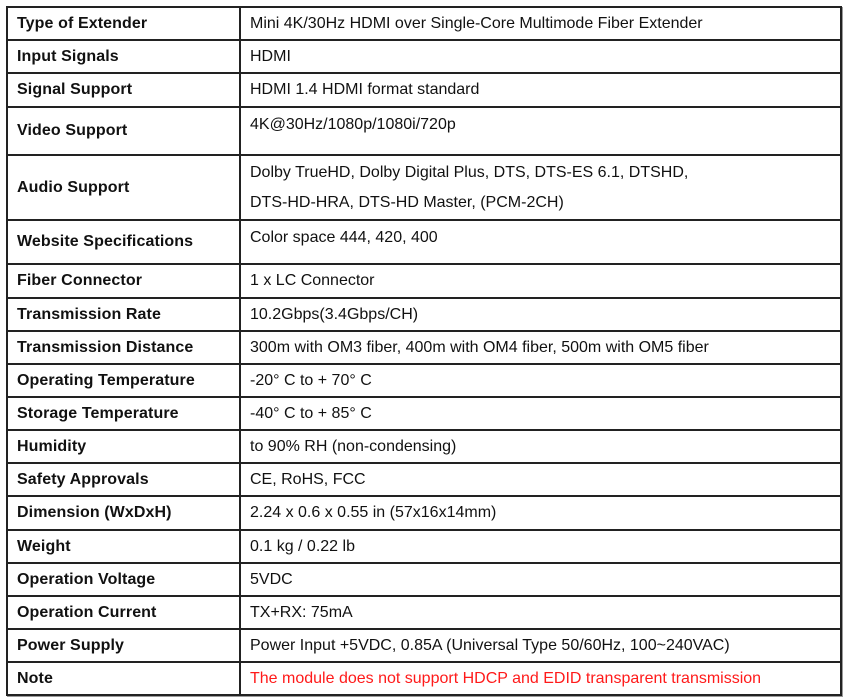 Image resolution: width=848 pixels, height=700 pixels. What do you see at coordinates (540, 446) in the screenshot?
I see `row-value: to 90% RH (non-condensing)` at bounding box center [540, 446].